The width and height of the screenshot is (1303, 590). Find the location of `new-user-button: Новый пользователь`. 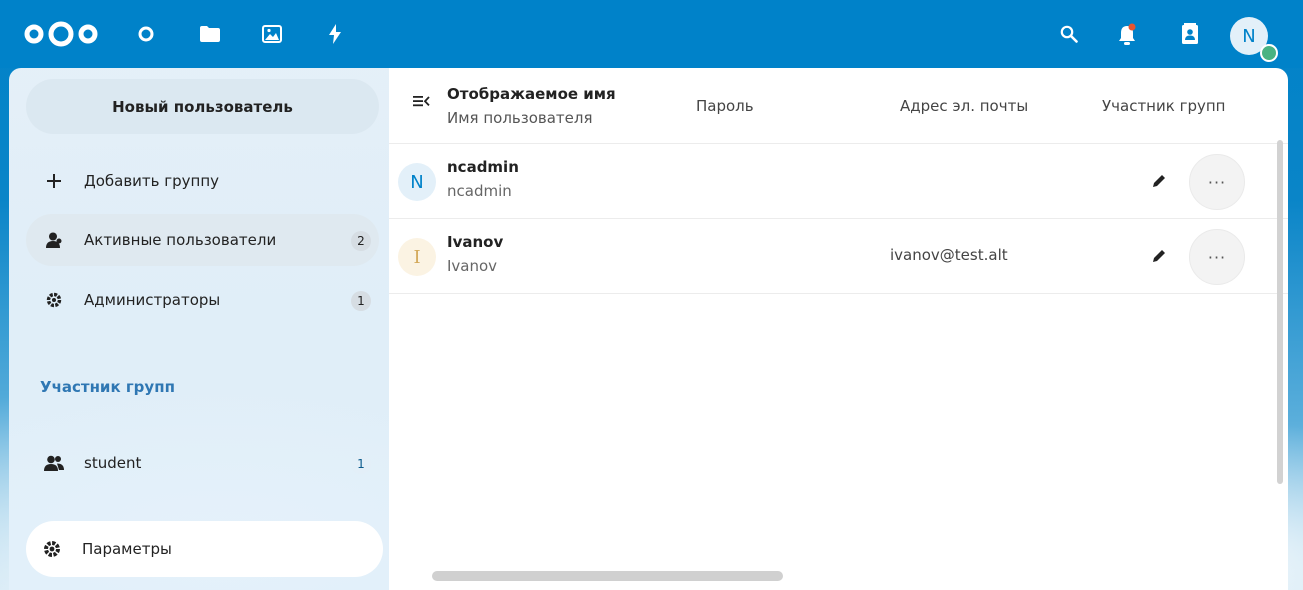

new-user-button: Новый пользователь is located at coordinates (202, 106).